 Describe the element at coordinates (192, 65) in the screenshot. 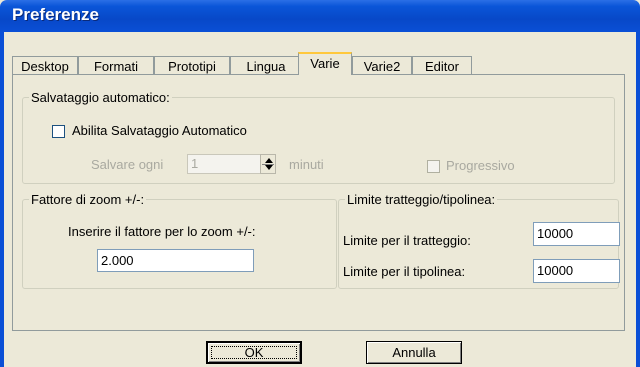

I see `tab-prototipi: Prototipi` at that location.